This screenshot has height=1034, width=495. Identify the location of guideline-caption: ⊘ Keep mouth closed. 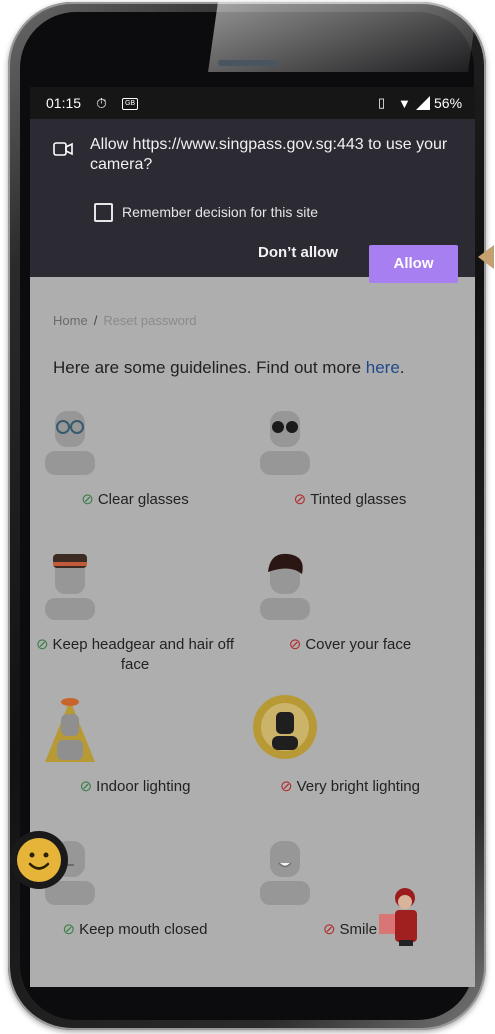
(135, 930).